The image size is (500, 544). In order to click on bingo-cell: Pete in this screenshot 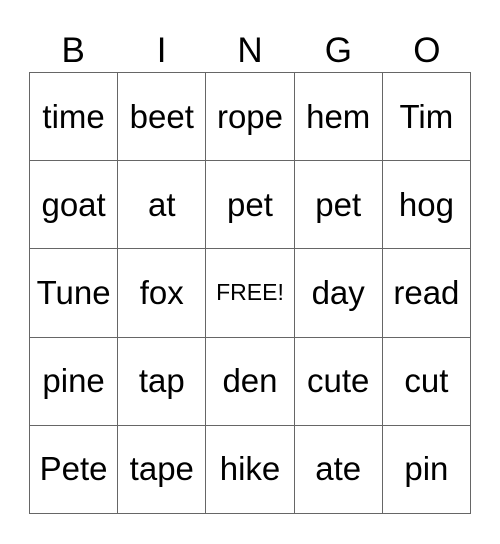, I will do `click(74, 469)`.